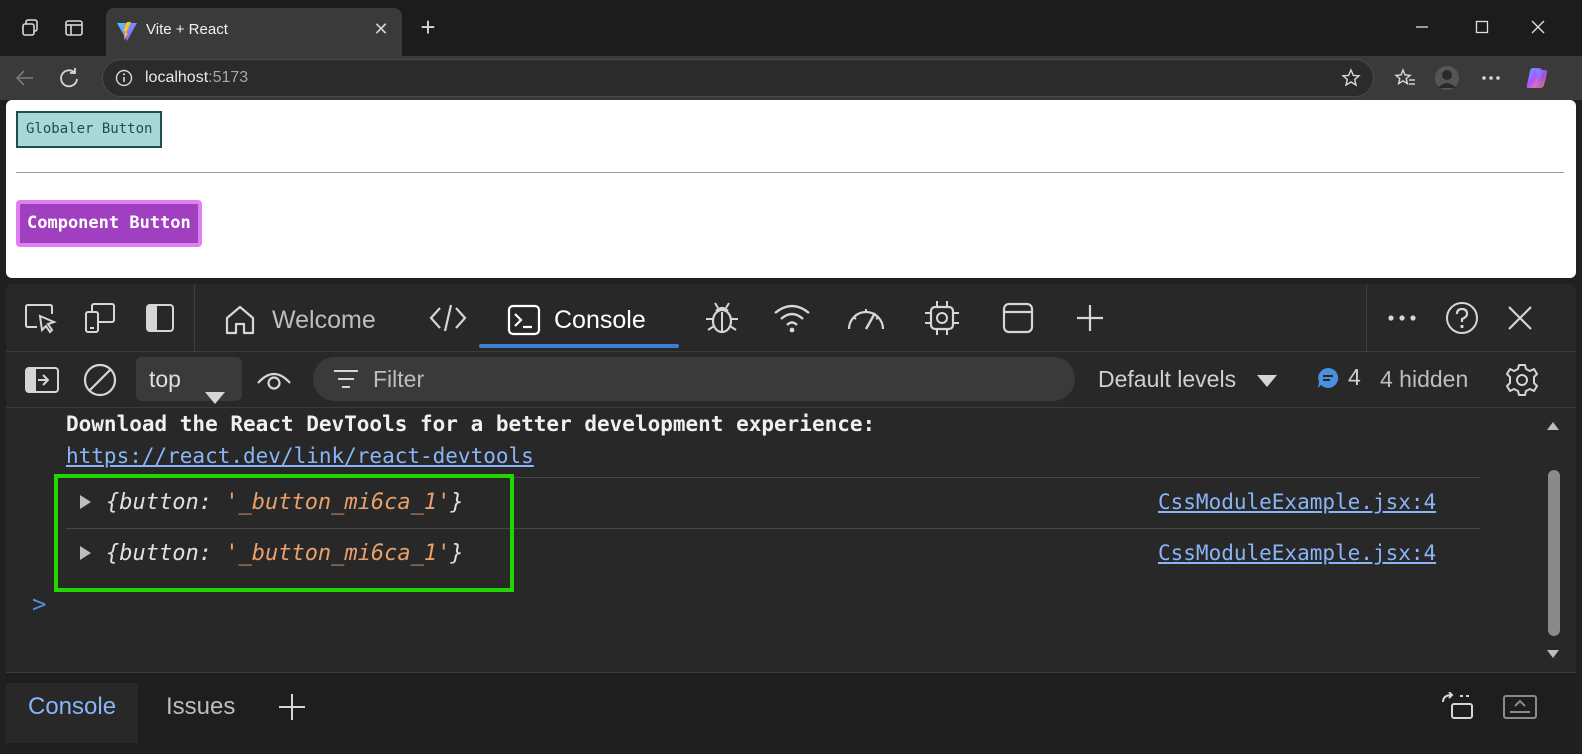 The height and width of the screenshot is (754, 1582). Describe the element at coordinates (292, 707) in the screenshot. I see `drawer-add-tab-icon` at that location.